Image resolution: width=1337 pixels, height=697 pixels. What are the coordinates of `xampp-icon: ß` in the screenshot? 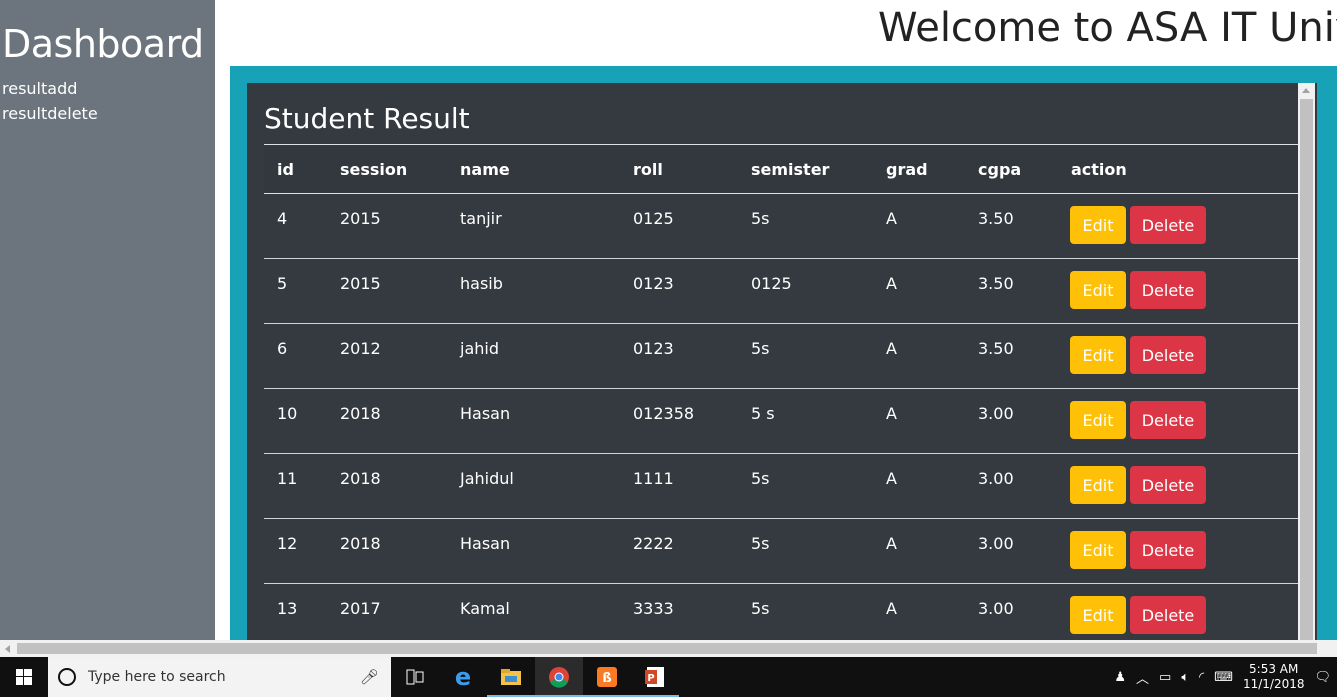 It's located at (607, 677).